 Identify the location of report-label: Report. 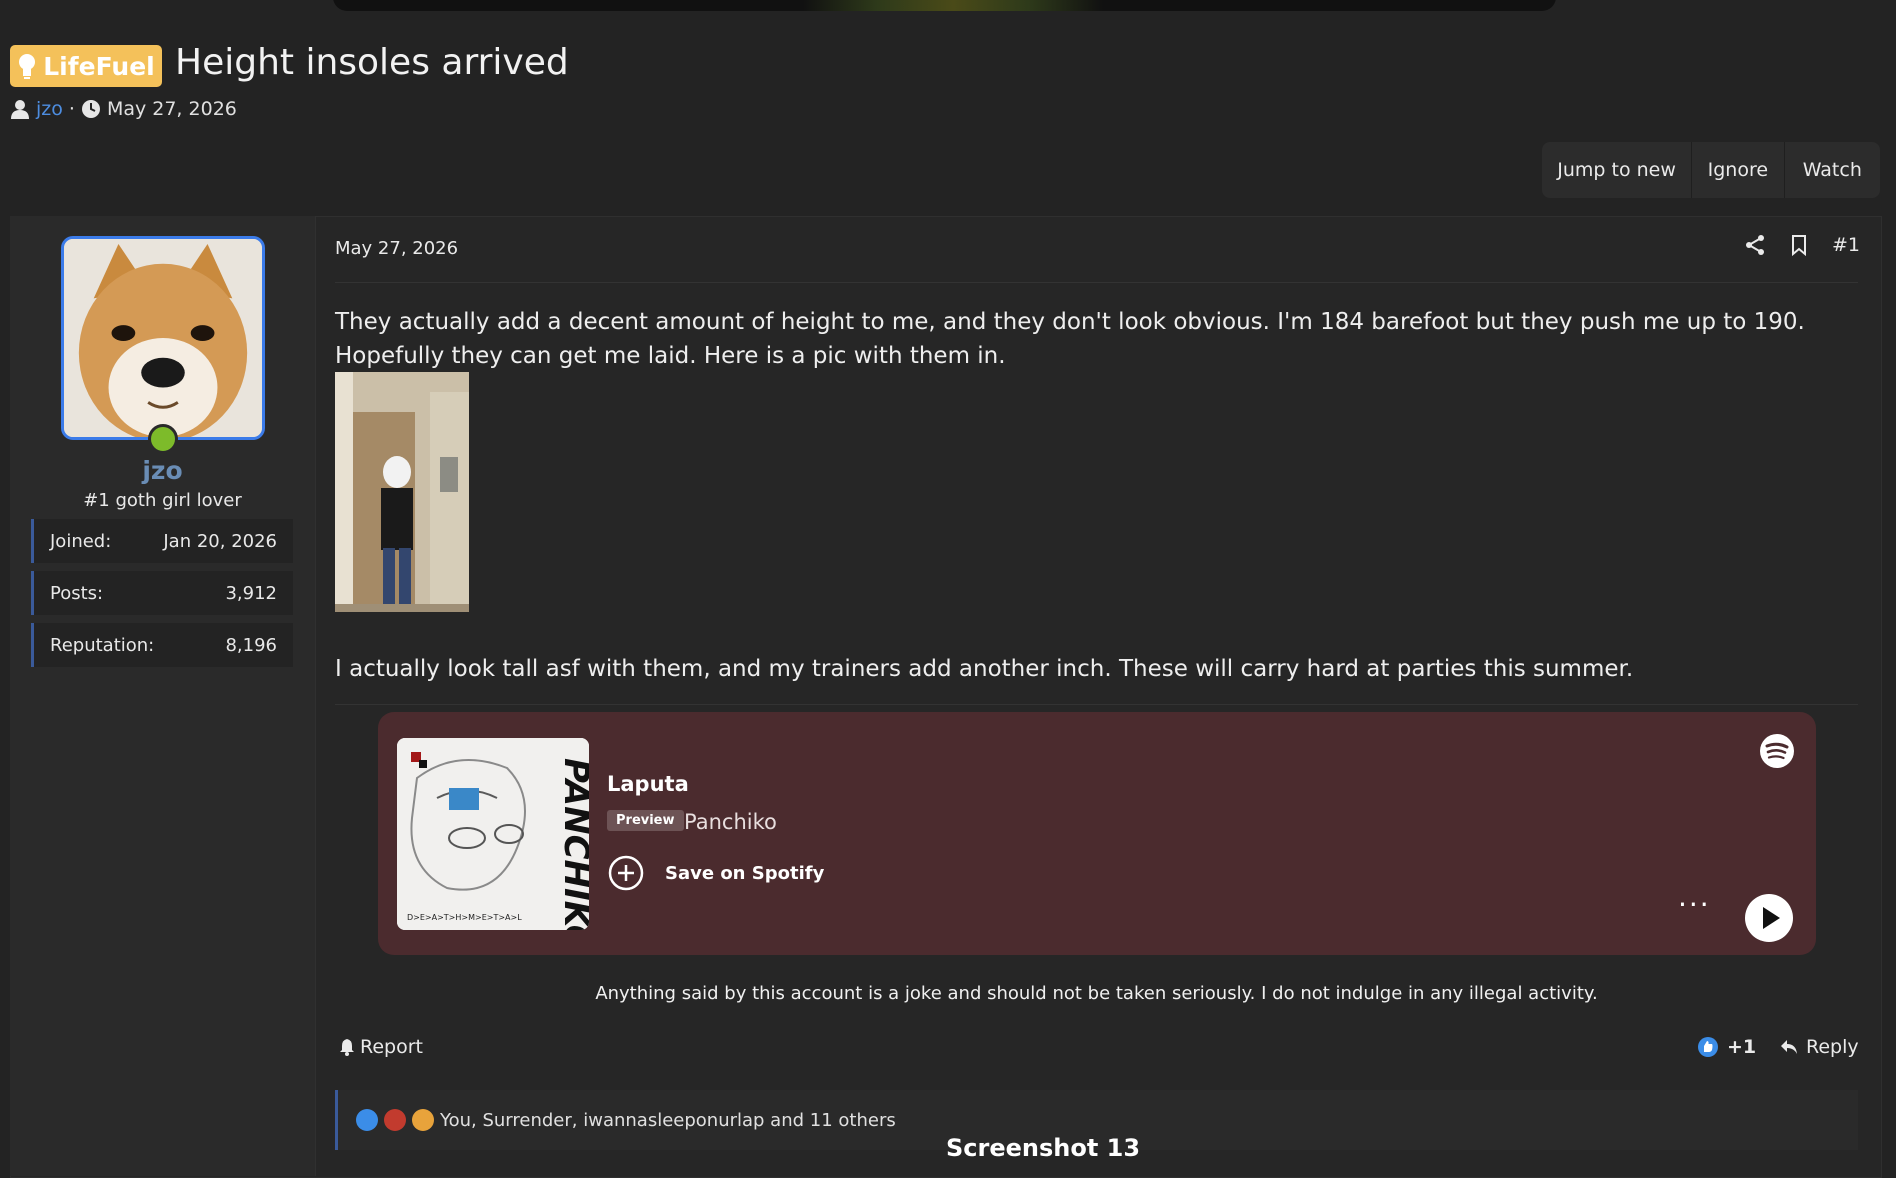
(391, 1047).